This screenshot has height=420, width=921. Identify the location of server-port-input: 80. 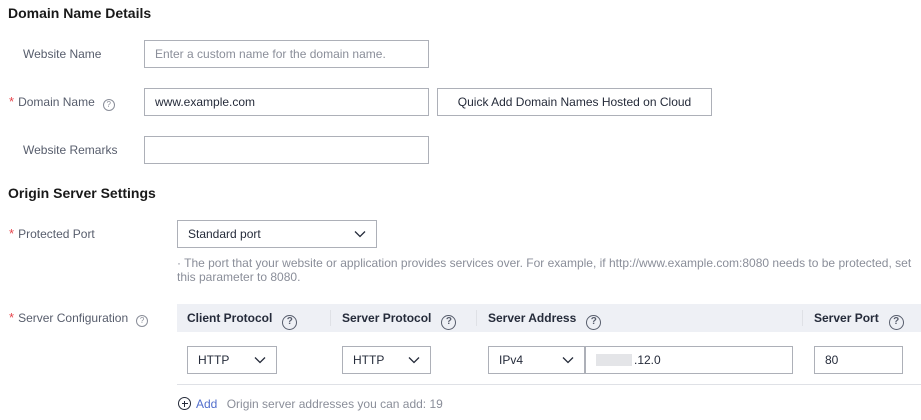
(858, 360).